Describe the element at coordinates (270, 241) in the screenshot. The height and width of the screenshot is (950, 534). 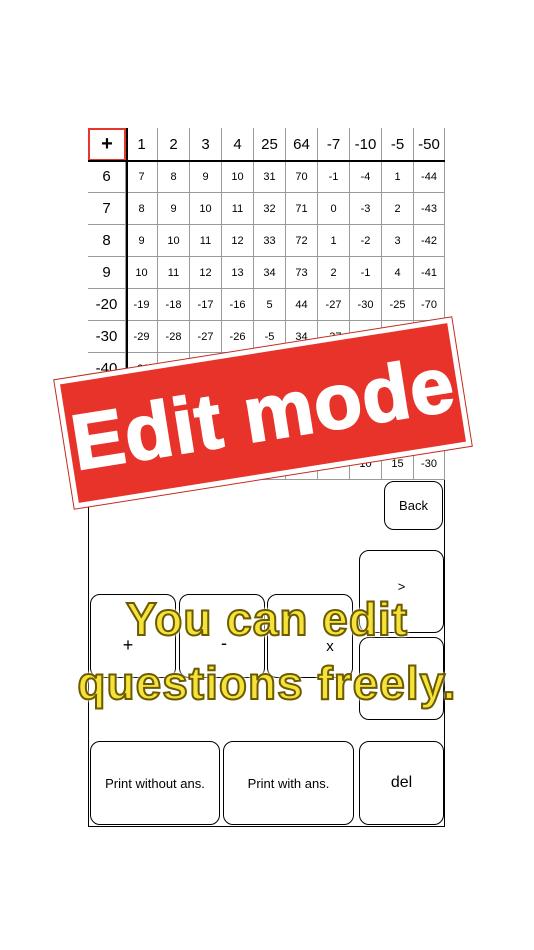
I see `table-cell: 33` at that location.